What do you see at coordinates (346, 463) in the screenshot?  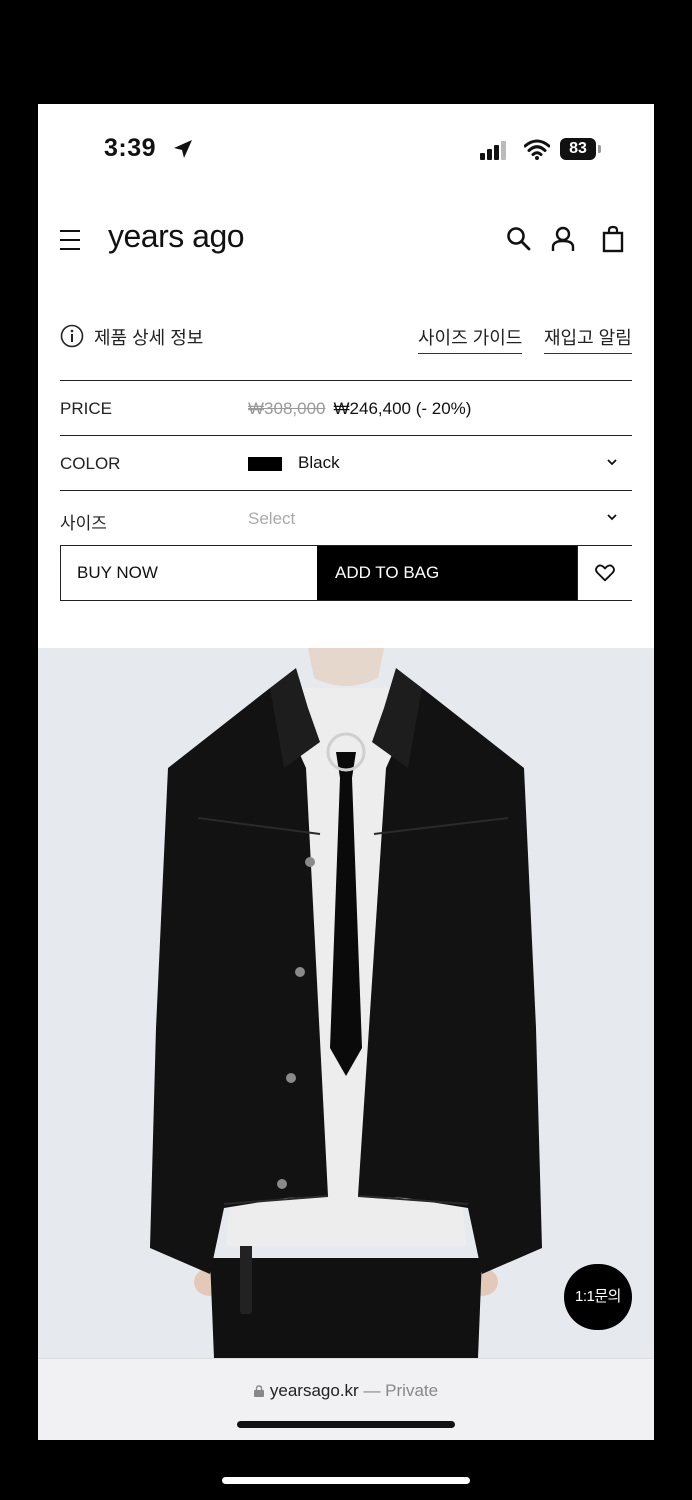 I see `color-select: COLOR Black` at bounding box center [346, 463].